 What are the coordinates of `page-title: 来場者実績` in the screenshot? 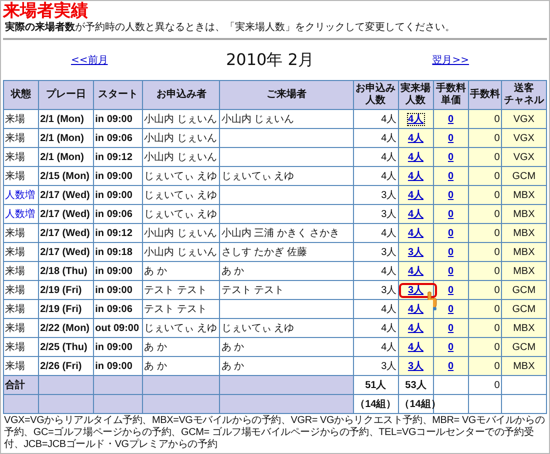 It's located at (45, 11).